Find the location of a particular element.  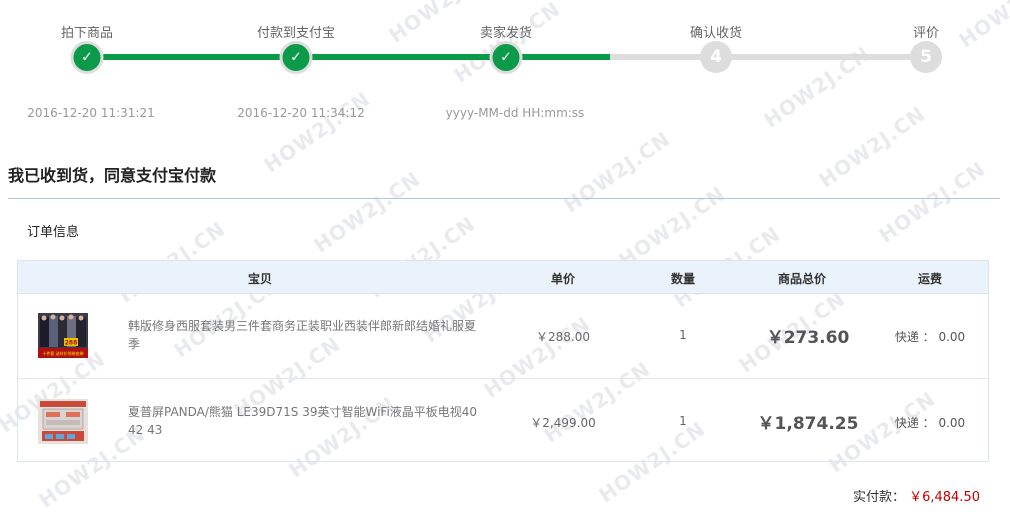

step-number: 4 is located at coordinates (716, 57).